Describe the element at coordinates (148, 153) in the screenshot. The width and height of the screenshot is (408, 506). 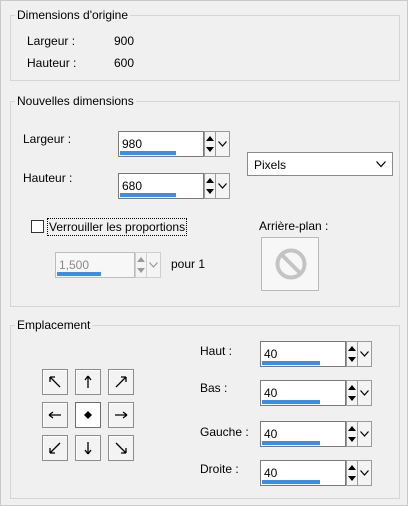
I see `new-width-slider-bar` at that location.